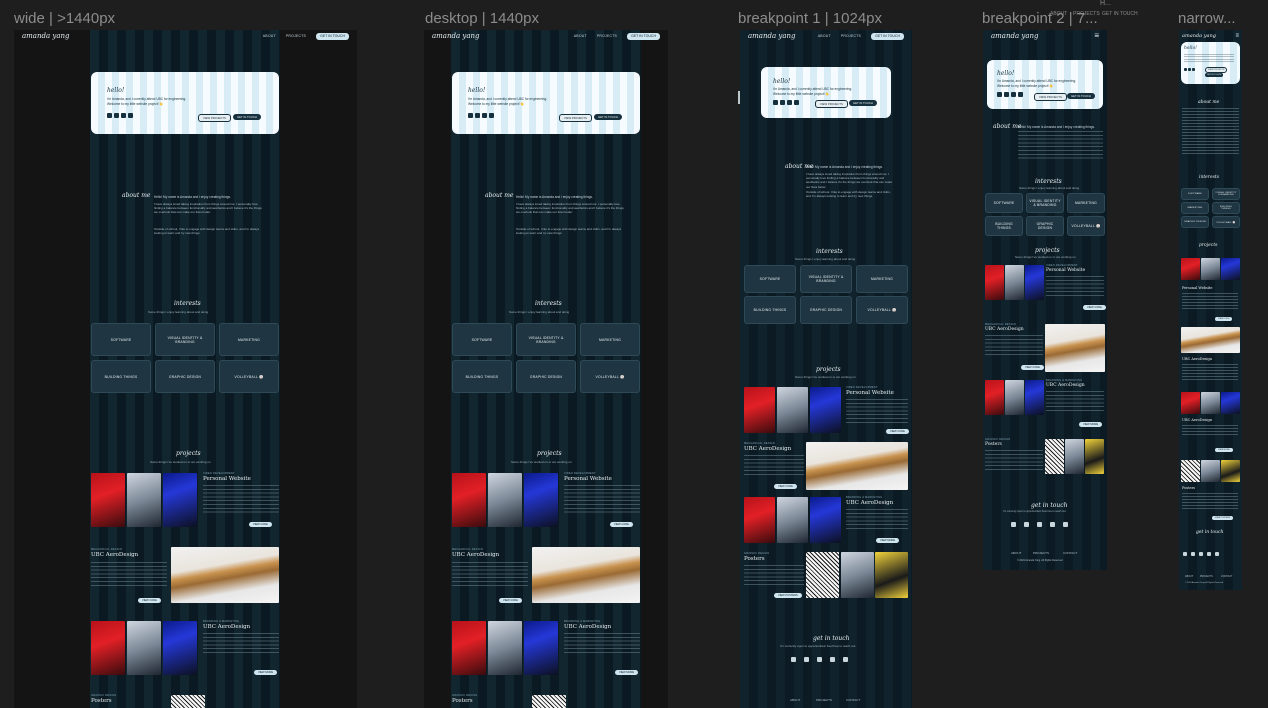 This screenshot has width=1268, height=708. Describe the element at coordinates (332, 36) in the screenshot. I see `nav-get-in-touch-button: GET IN TOUCH` at that location.